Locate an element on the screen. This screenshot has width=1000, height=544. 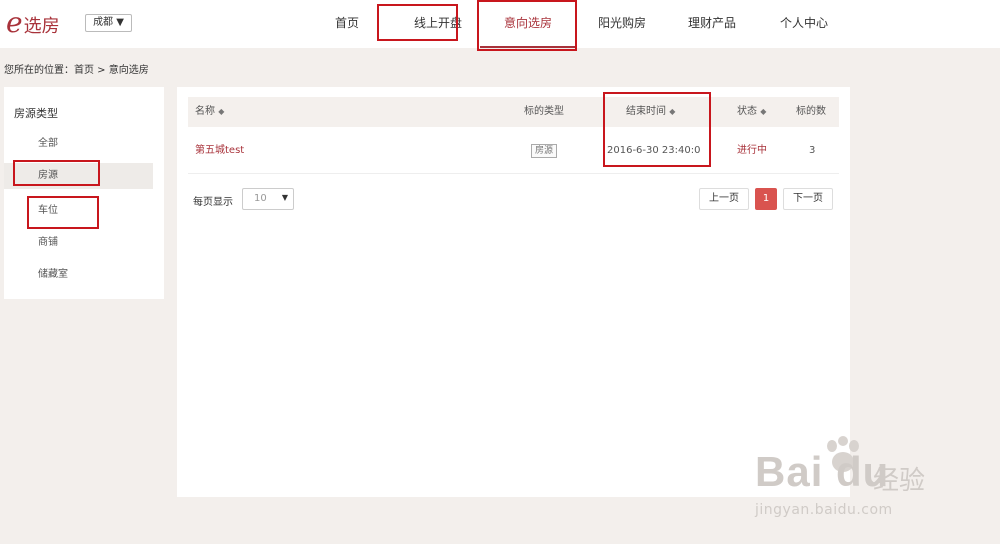
nav-home: 首页 is located at coordinates (347, 24).